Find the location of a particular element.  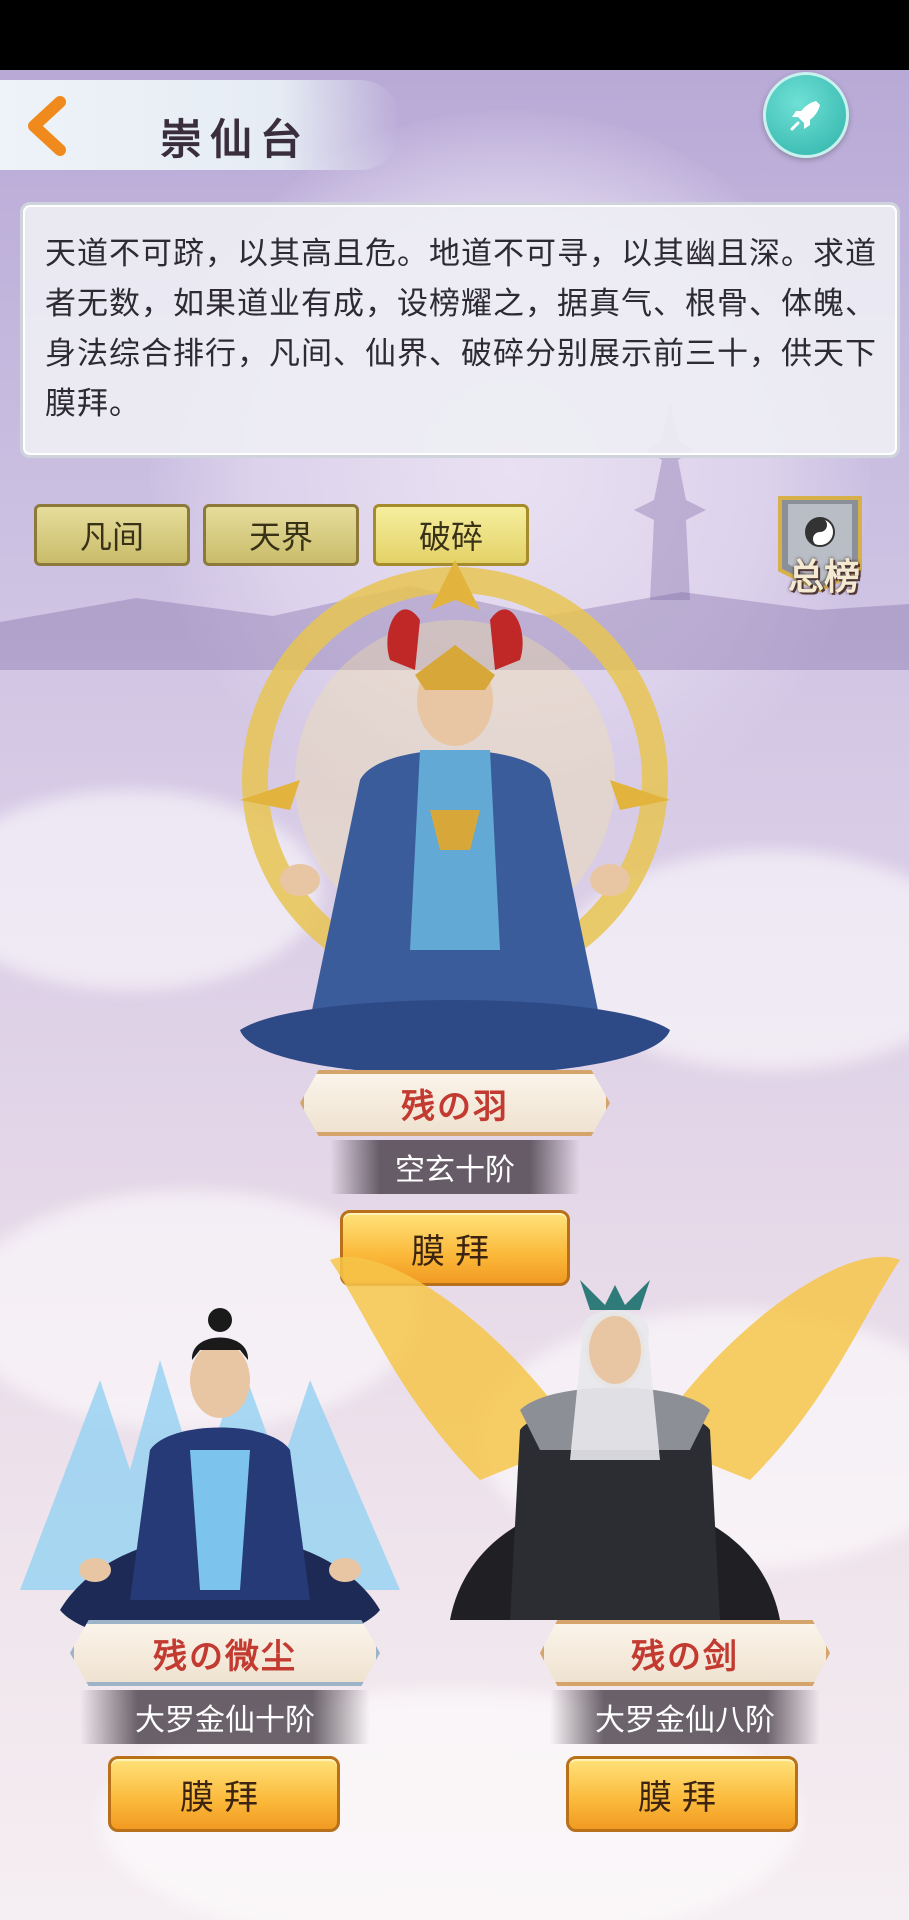

champion-1-name: 残の羽 is located at coordinates (455, 1106).